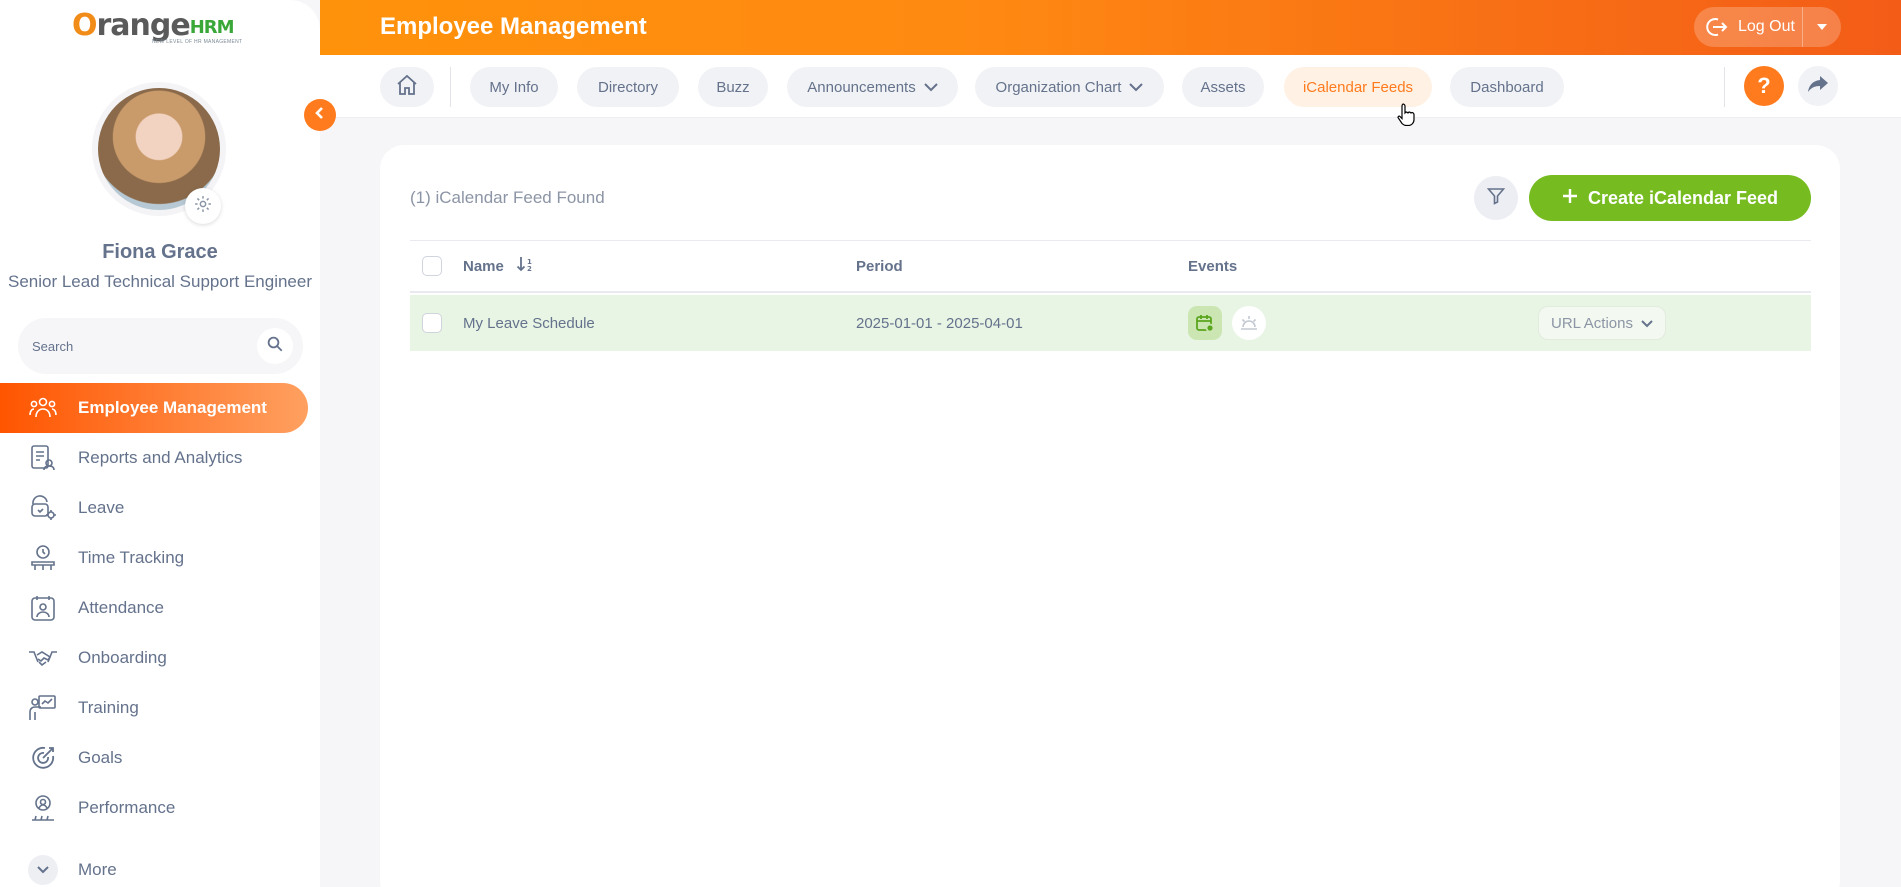 The image size is (1901, 887). I want to click on select-all-checkbox, so click(432, 266).